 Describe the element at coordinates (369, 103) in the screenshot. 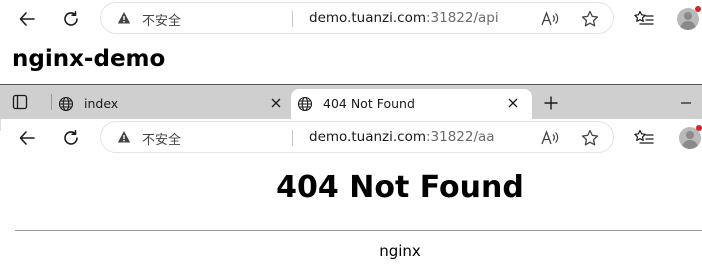

I see `tab-title: 404 Not Found` at that location.